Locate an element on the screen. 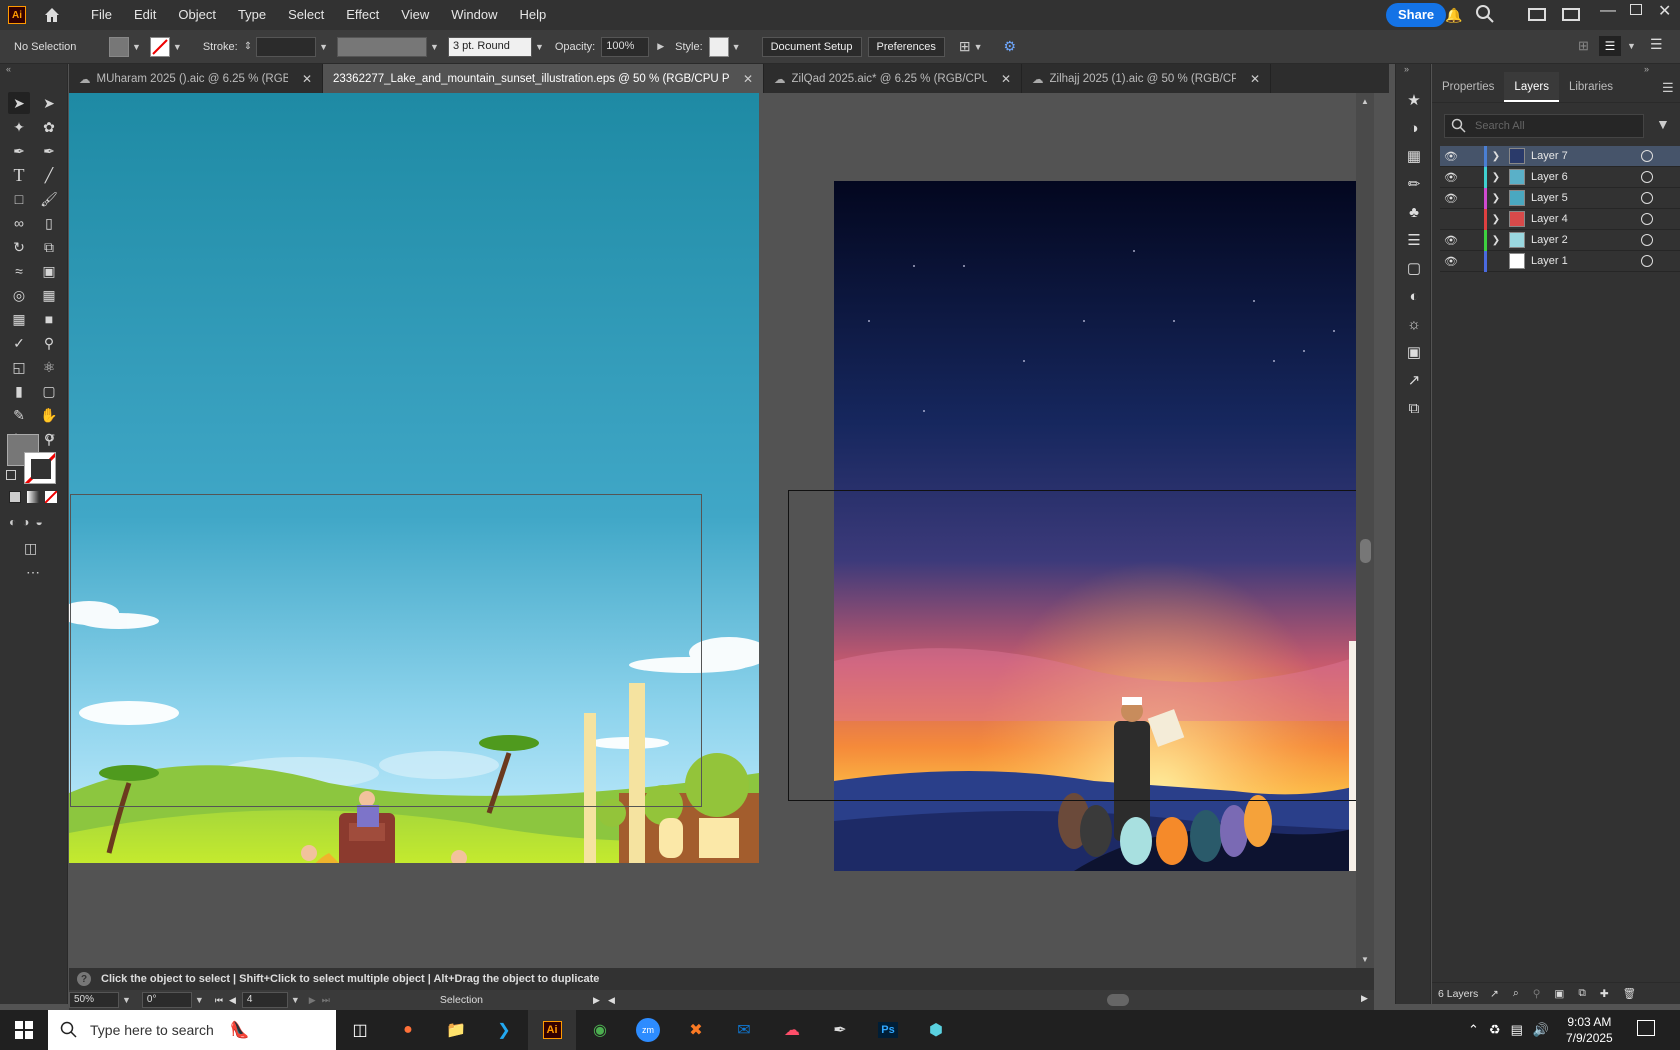  column-graph-icon: ▮ is located at coordinates (19, 391).